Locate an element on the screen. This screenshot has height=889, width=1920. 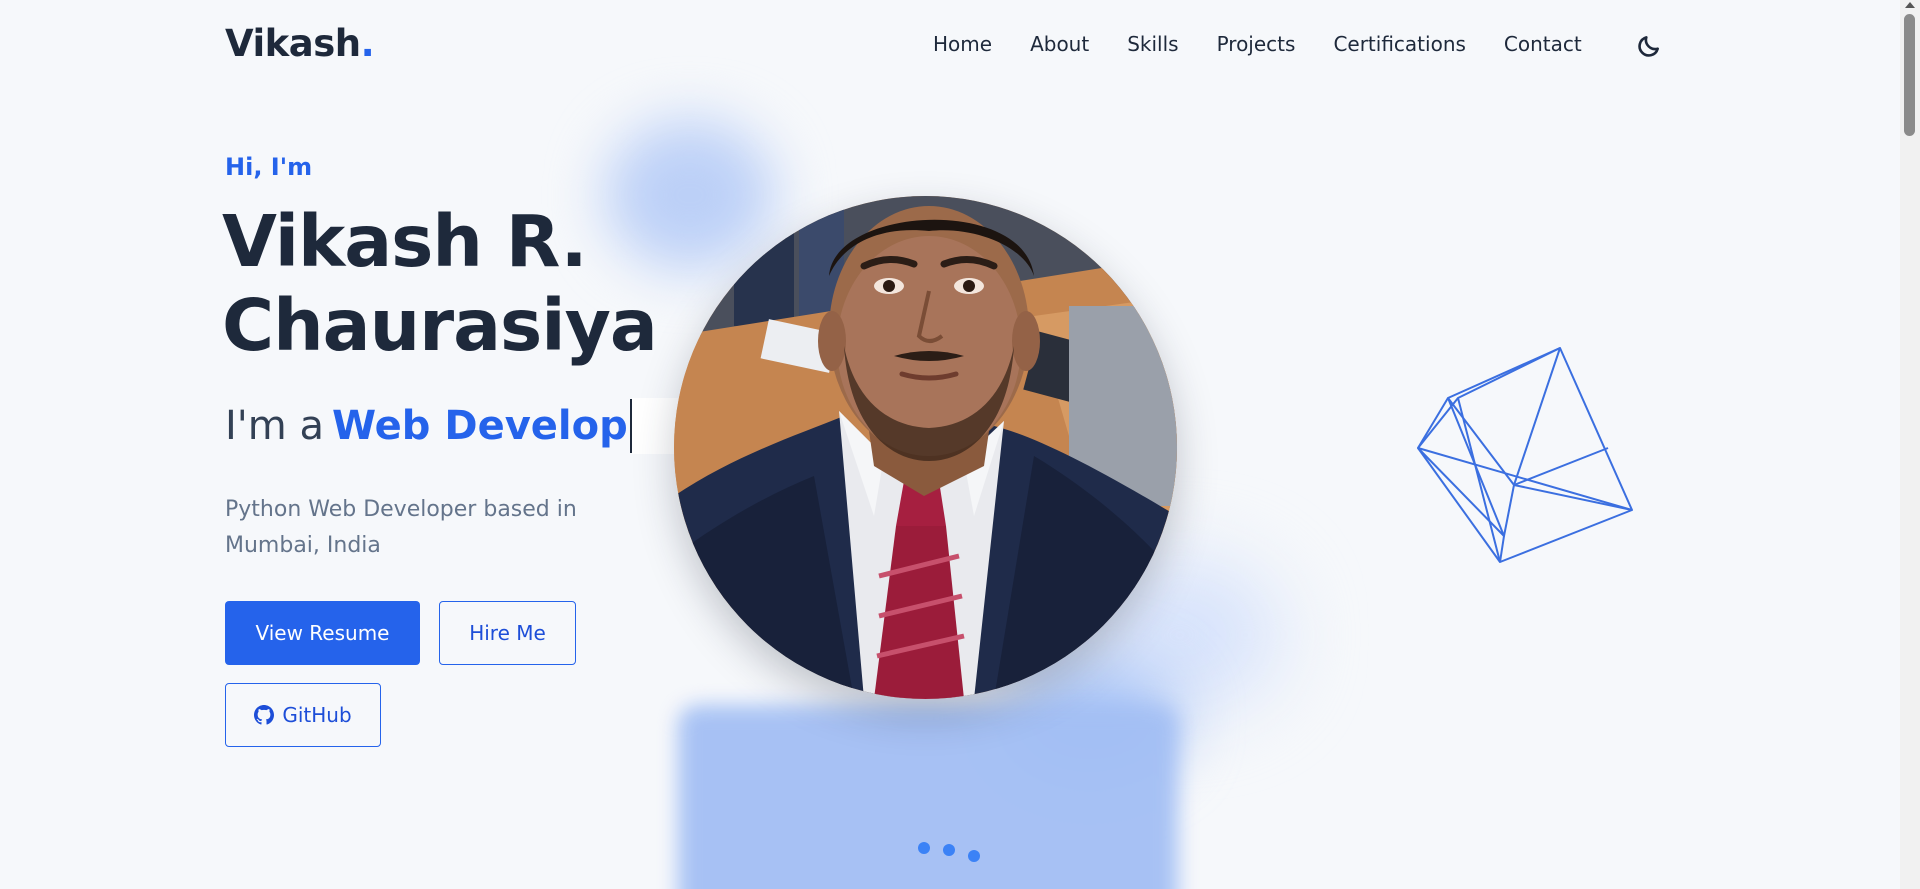
hero-name-line2: Chaurasiya is located at coordinates (440, 325).